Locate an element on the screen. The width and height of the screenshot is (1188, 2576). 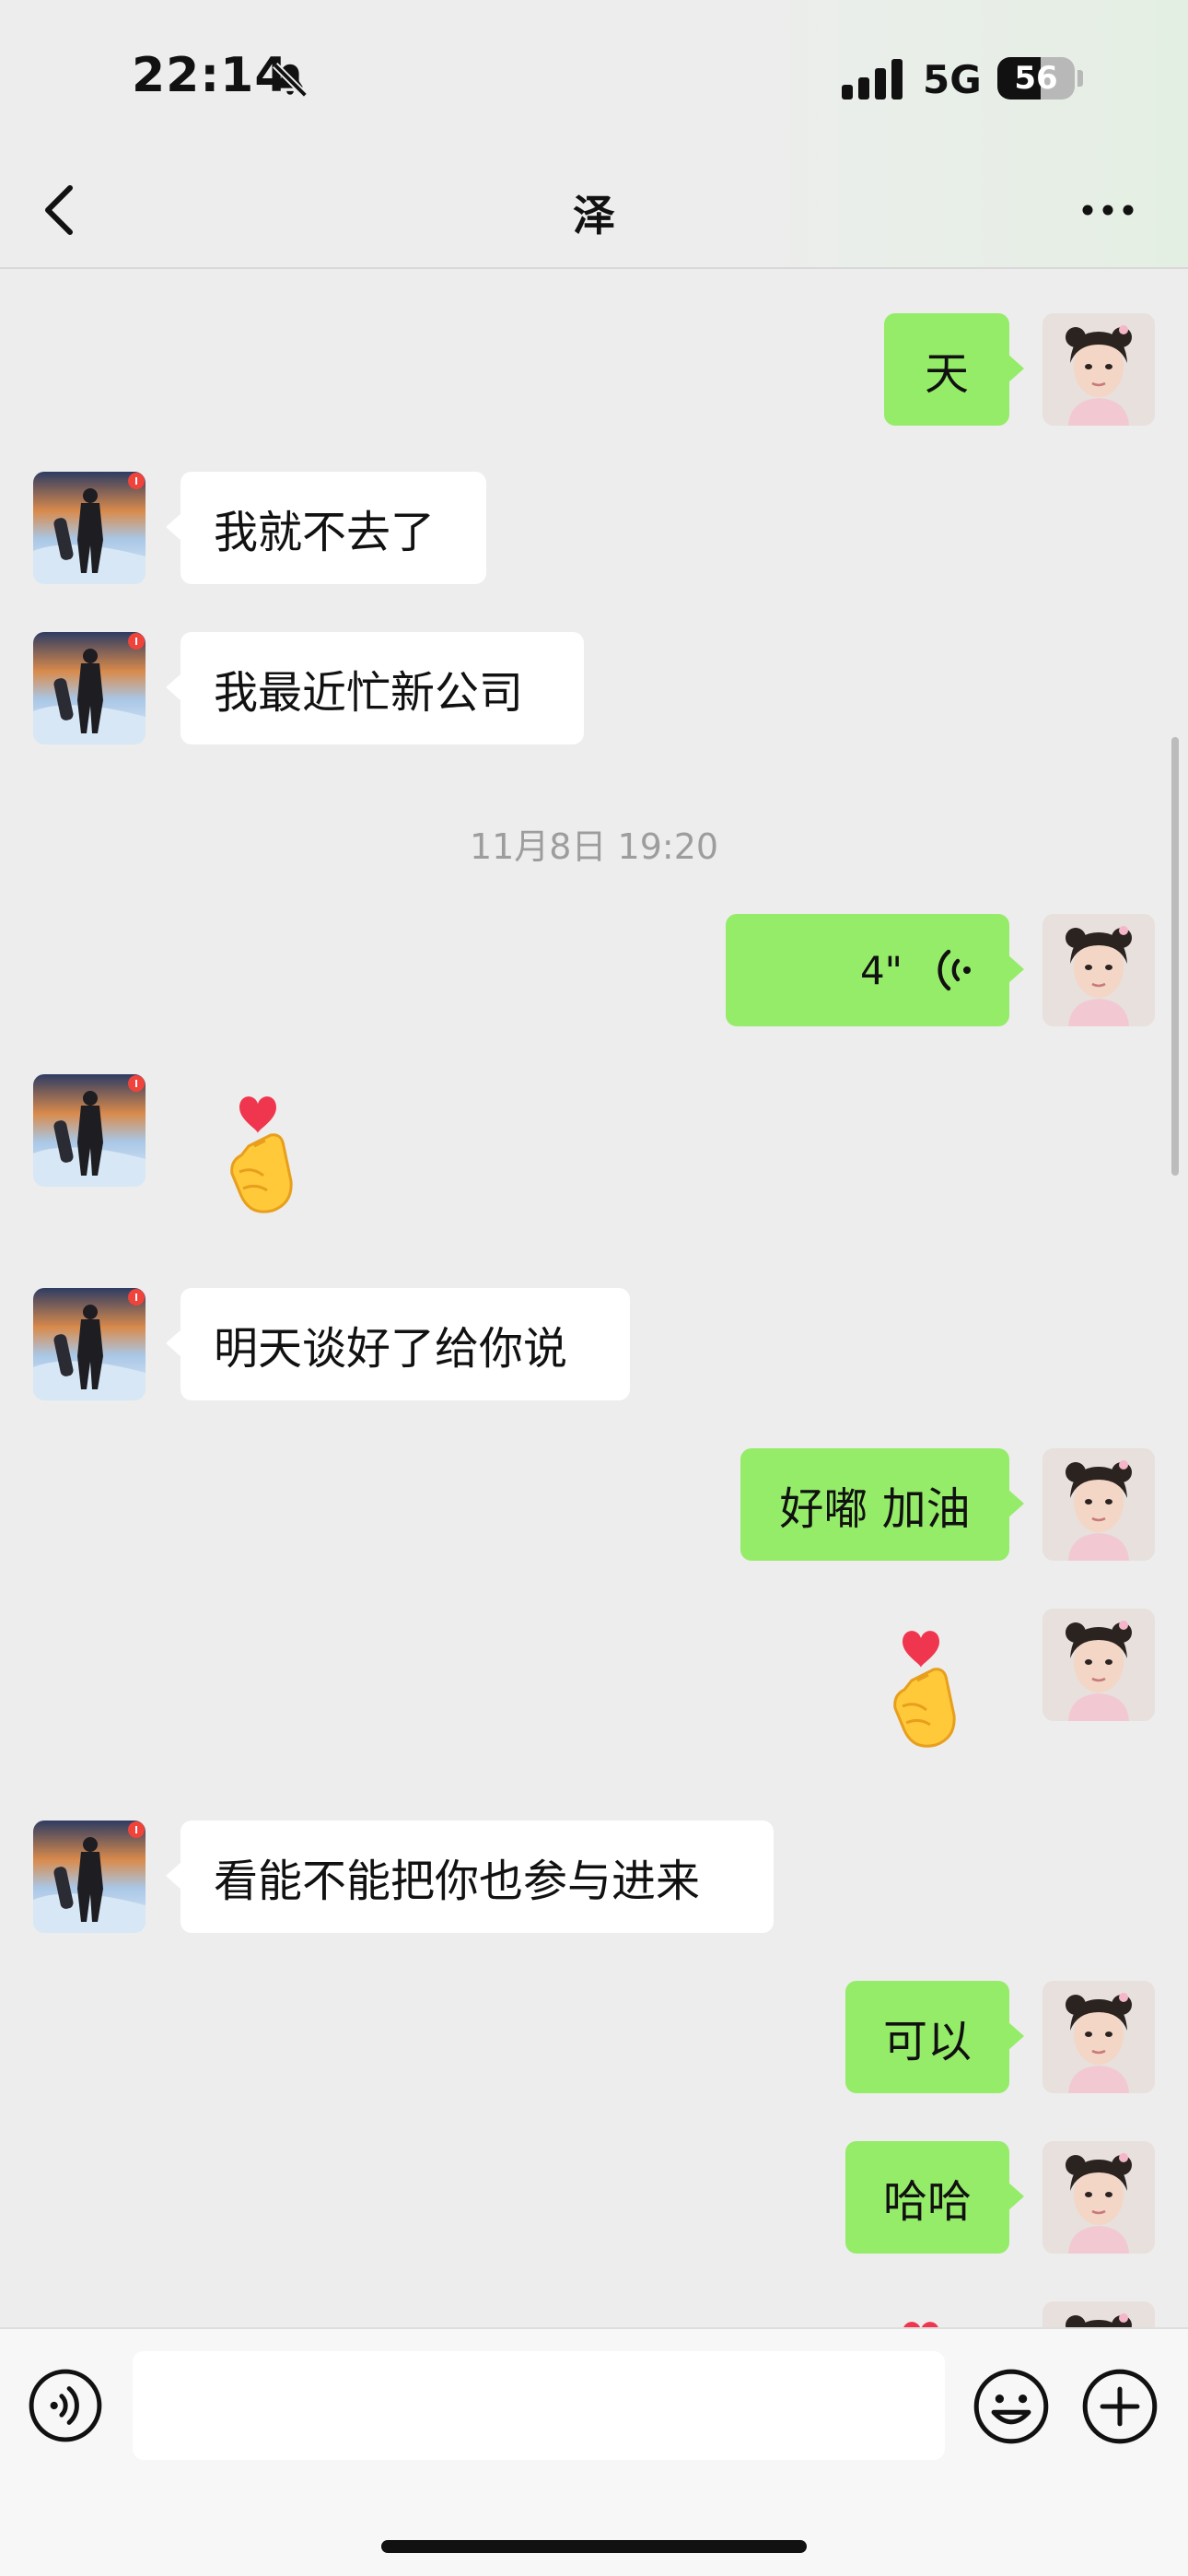
network-type: 5G is located at coordinates (952, 79).